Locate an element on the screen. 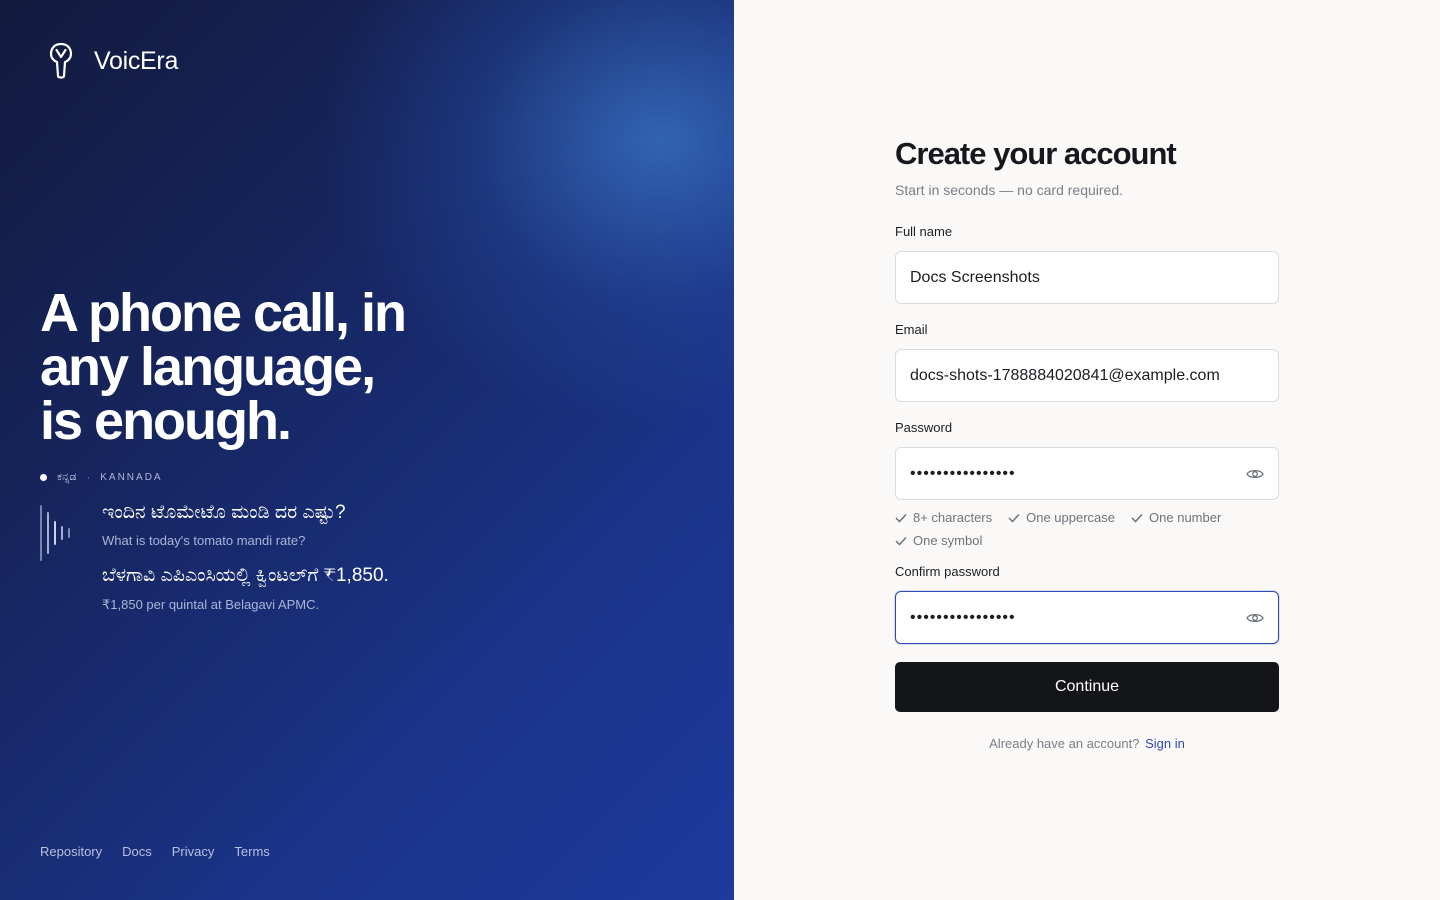  requirement-label: One symbol is located at coordinates (948, 540).